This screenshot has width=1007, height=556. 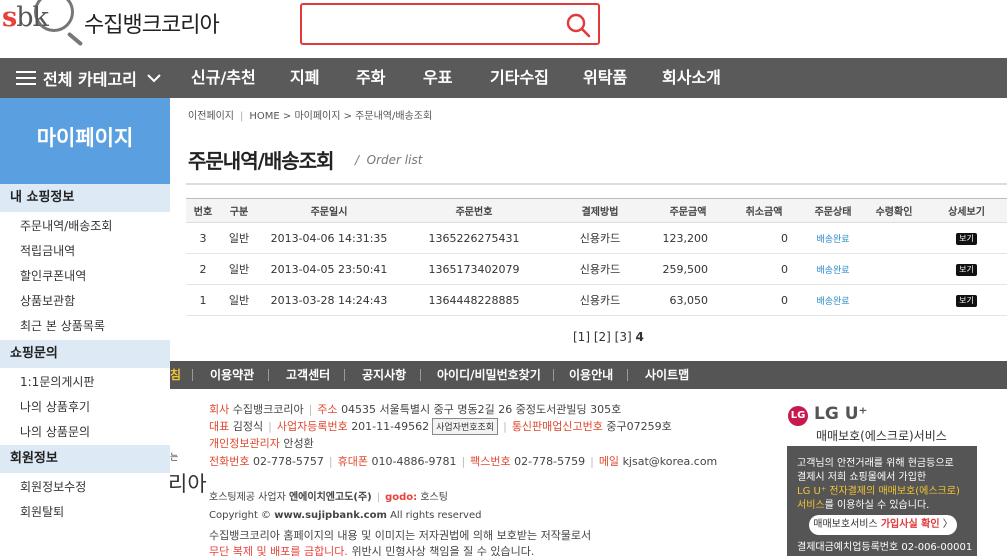 I want to click on footer-link-find-account: 아이디/비밀번호찾기, so click(x=489, y=375).